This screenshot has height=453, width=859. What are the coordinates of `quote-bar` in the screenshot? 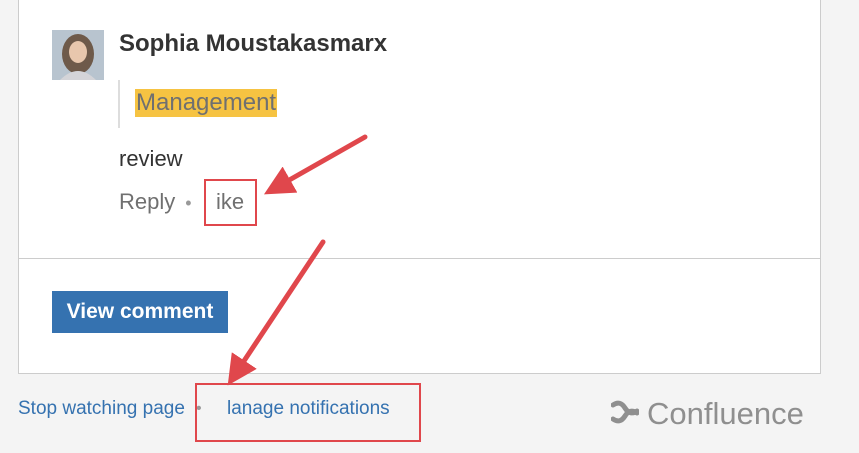 It's located at (119, 104).